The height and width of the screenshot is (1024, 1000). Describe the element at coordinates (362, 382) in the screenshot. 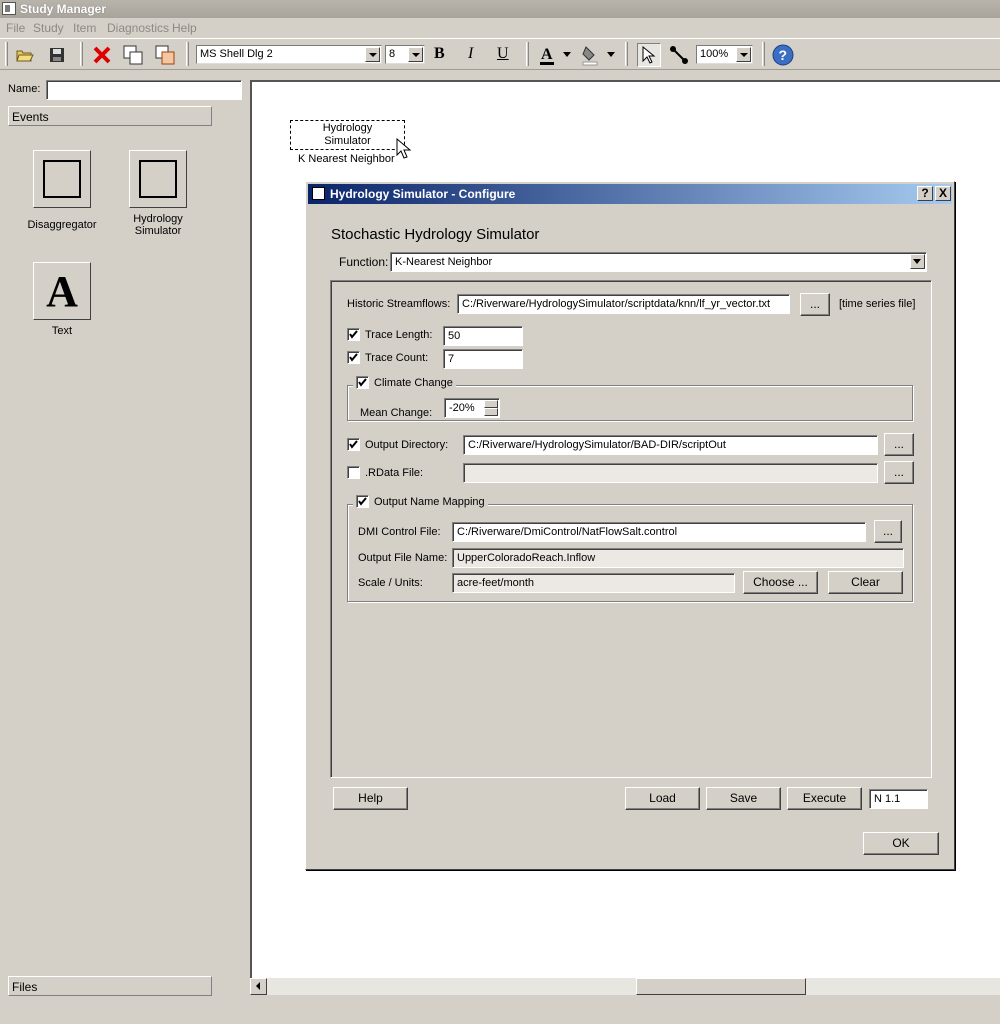

I see `climate-change-checkbox` at that location.